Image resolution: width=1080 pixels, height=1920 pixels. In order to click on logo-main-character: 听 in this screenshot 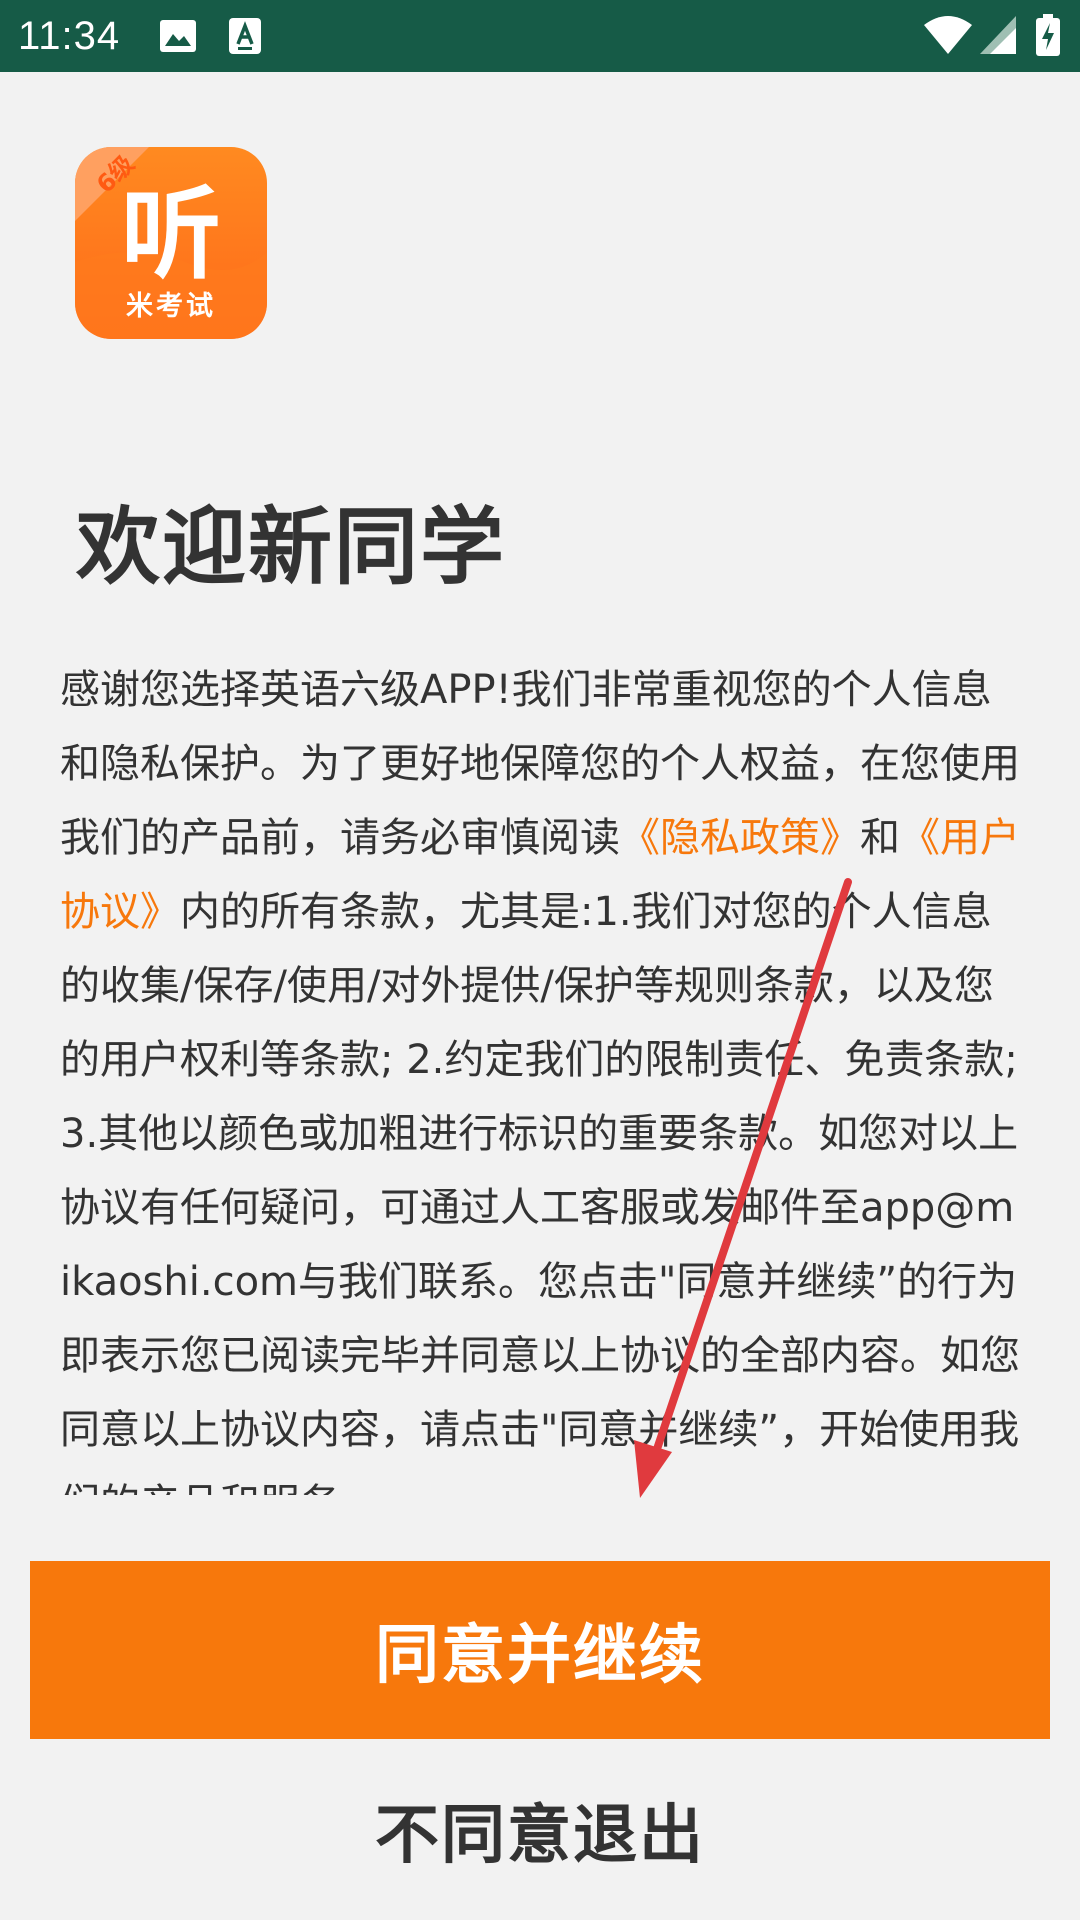, I will do `click(171, 234)`.